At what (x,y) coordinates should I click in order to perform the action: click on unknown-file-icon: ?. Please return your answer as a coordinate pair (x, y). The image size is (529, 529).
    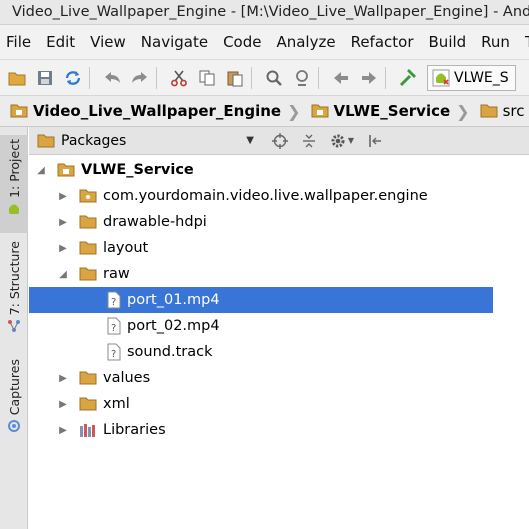
    Looking at the image, I should click on (114, 352).